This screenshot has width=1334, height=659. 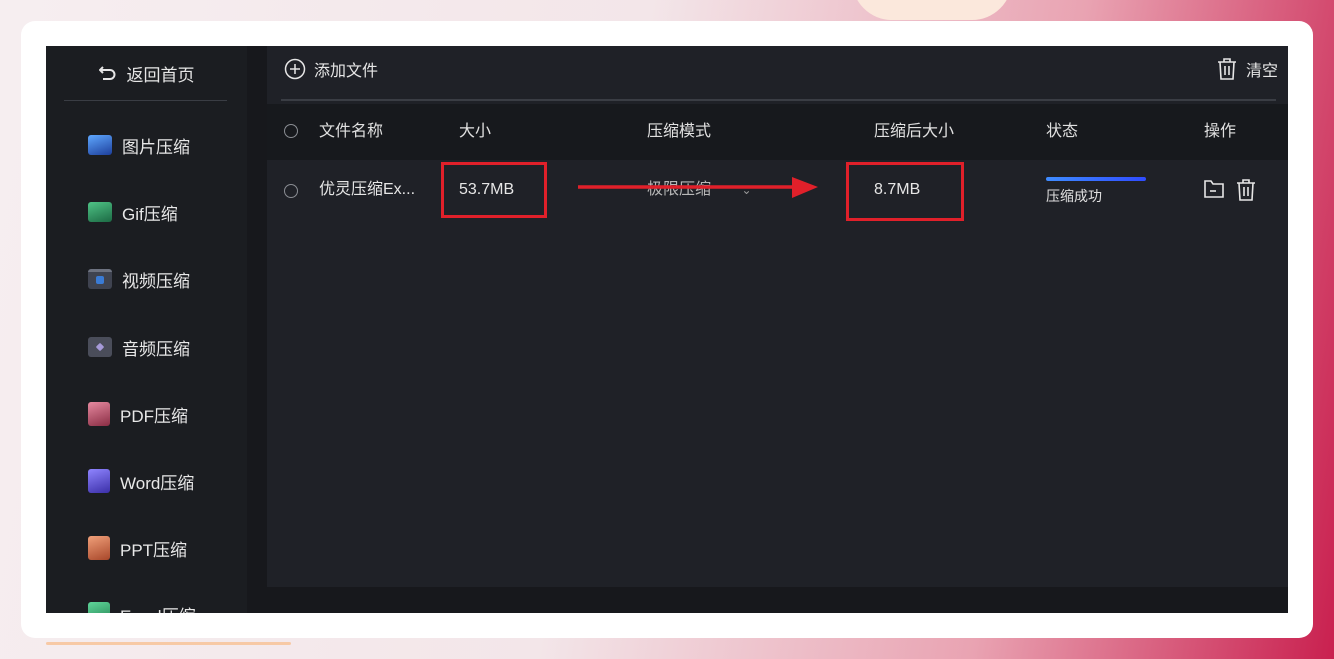 I want to click on decorative-blob, so click(x=932, y=10).